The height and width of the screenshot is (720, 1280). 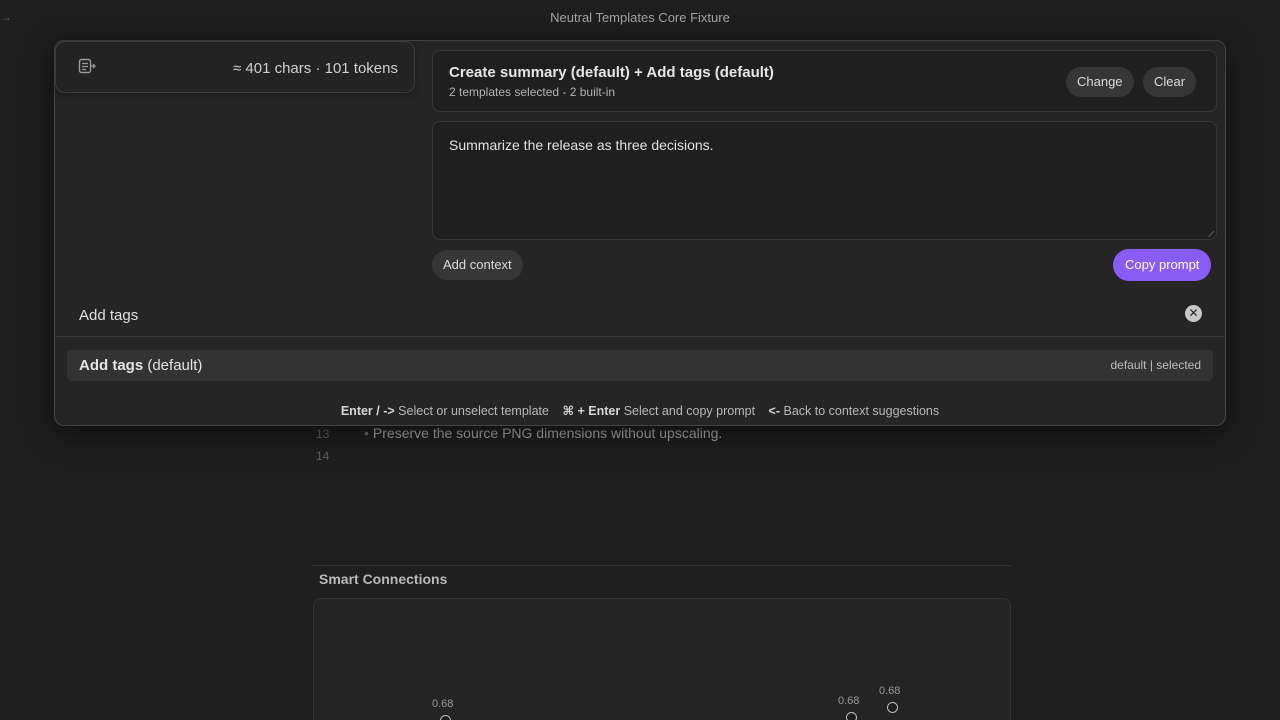 What do you see at coordinates (477, 265) in the screenshot?
I see `add-context-button: Add context` at bounding box center [477, 265].